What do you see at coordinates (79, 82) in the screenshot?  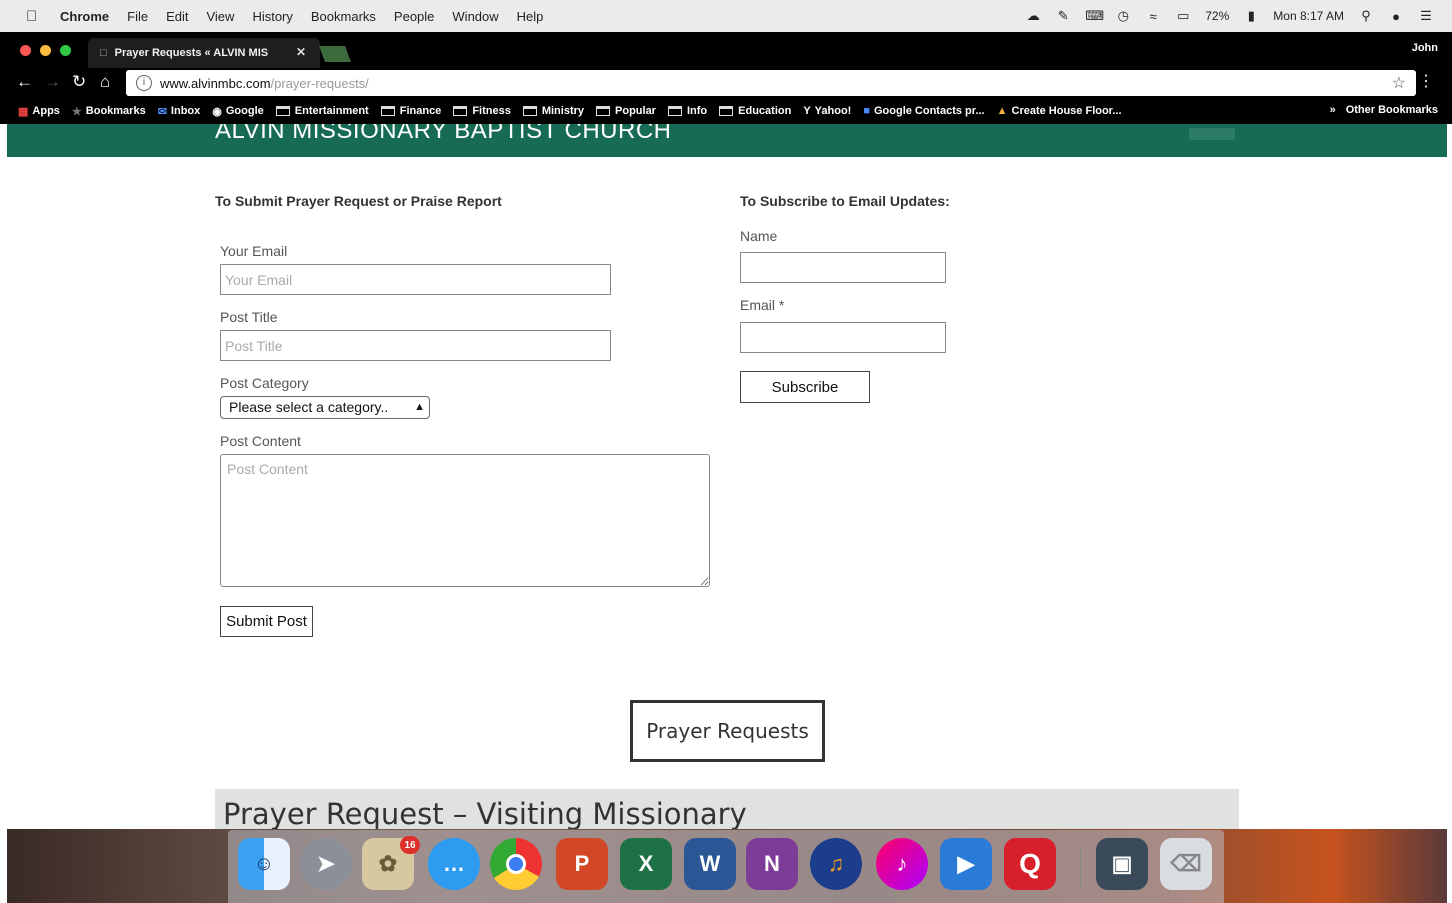 I see `reload-icon: ↻` at bounding box center [79, 82].